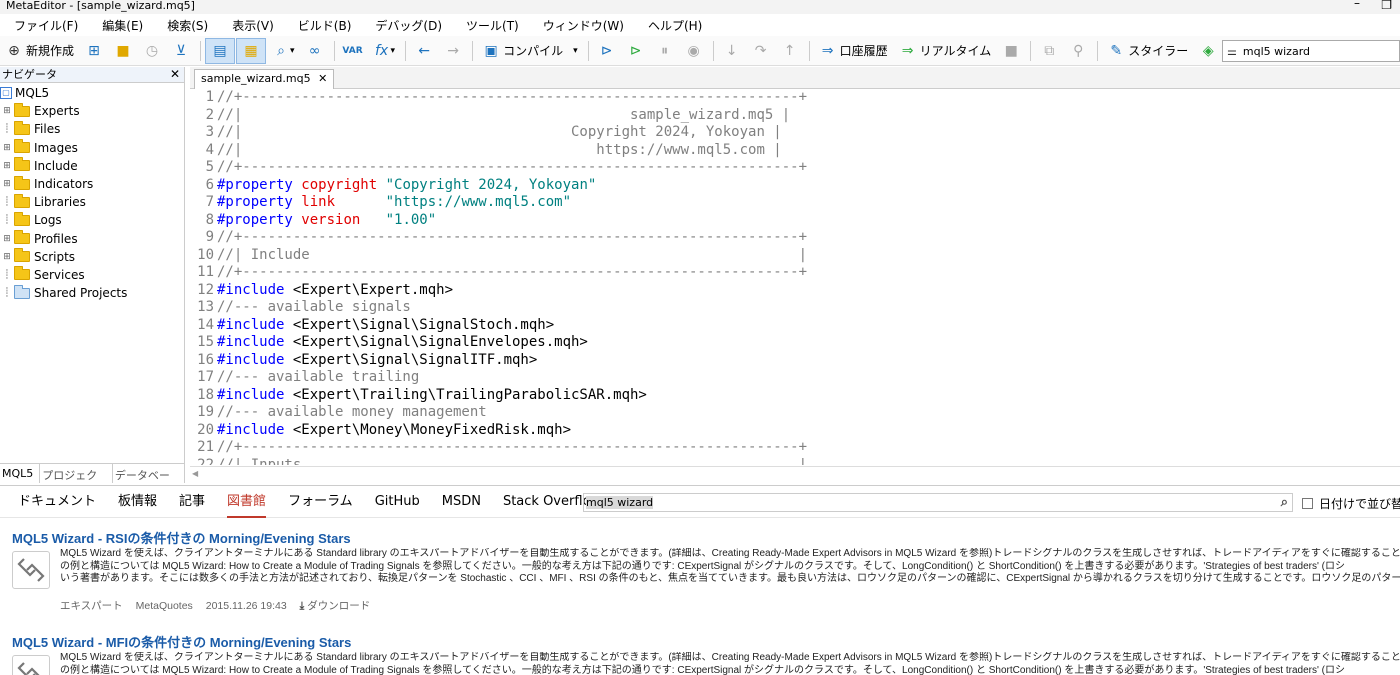 This screenshot has height=675, width=1400. Describe the element at coordinates (1011, 51) in the screenshot. I see `square-button: ■` at that location.